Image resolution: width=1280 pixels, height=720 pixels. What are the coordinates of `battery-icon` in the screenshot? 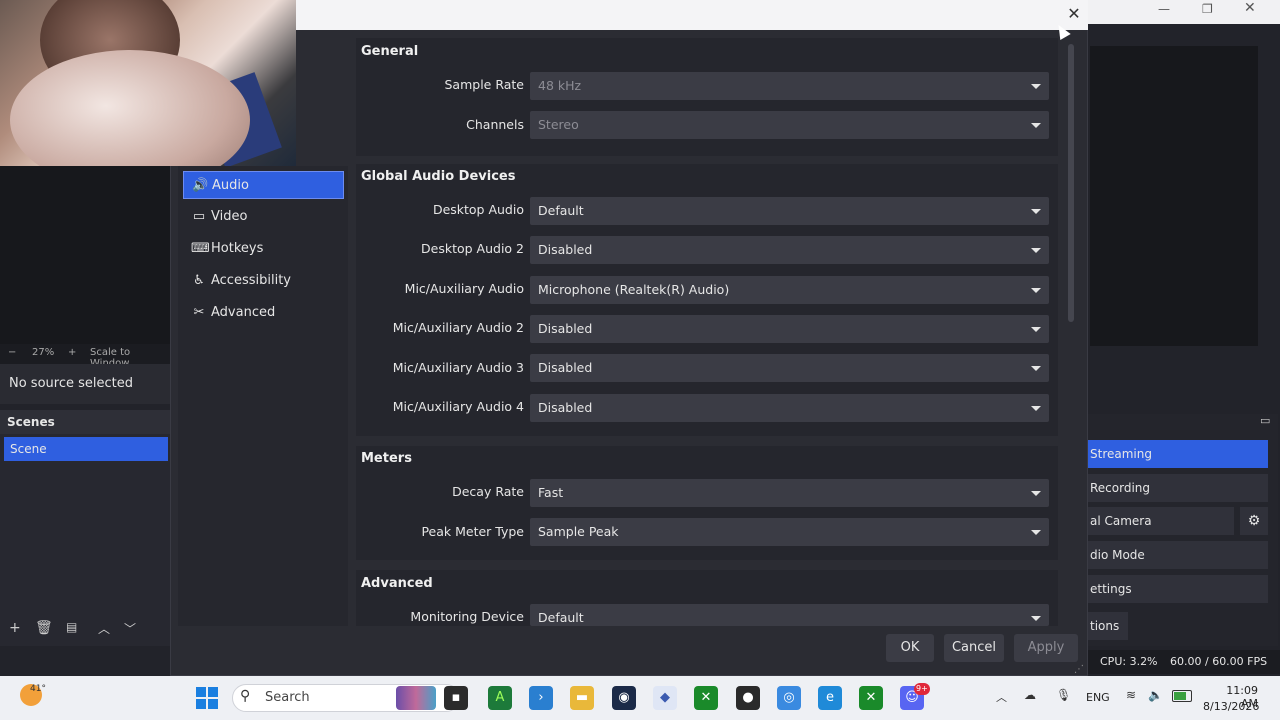 It's located at (1182, 696).